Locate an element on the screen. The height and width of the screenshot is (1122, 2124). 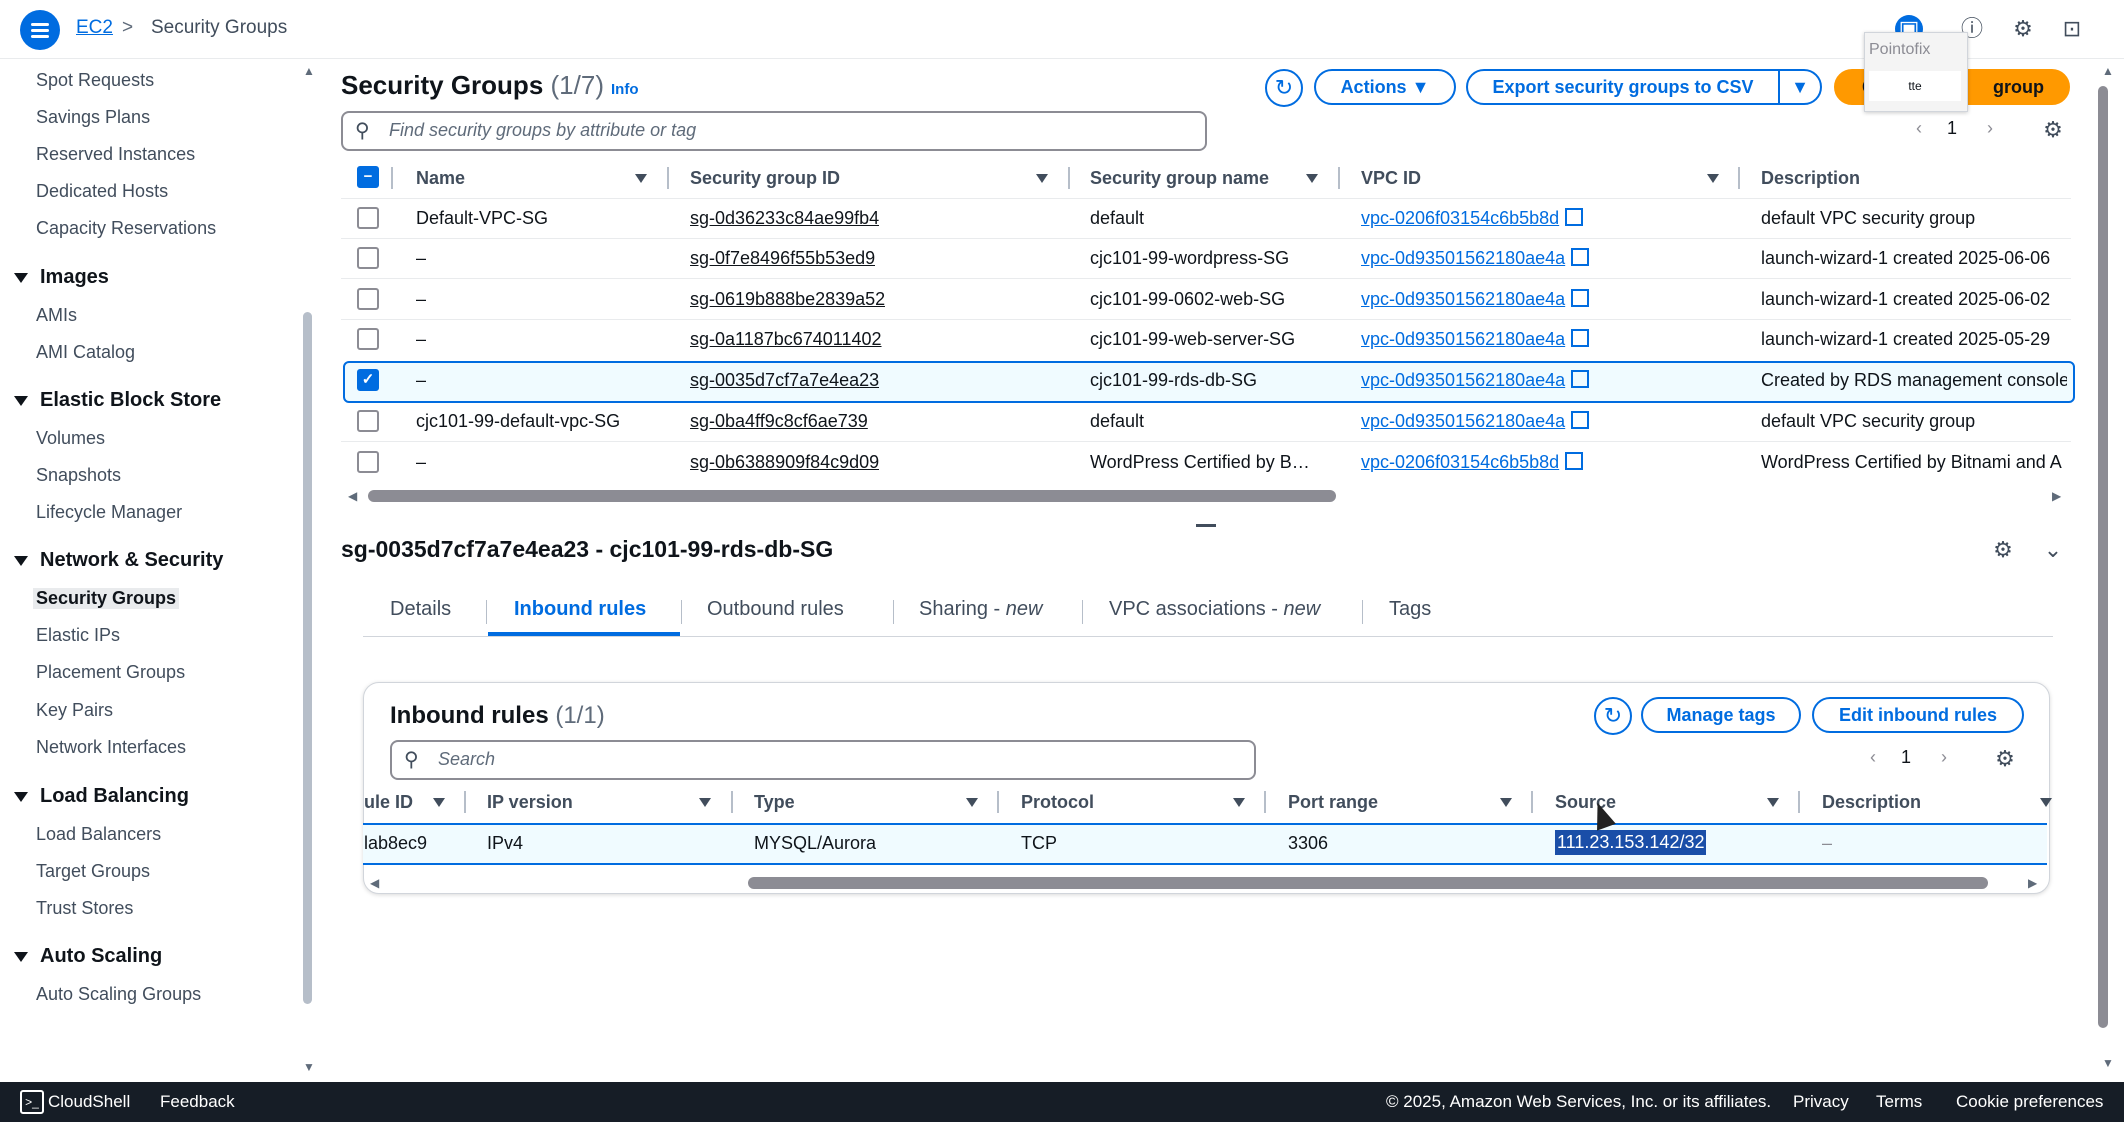
inbound-horizontal-scrollbar is located at coordinates (1368, 883).